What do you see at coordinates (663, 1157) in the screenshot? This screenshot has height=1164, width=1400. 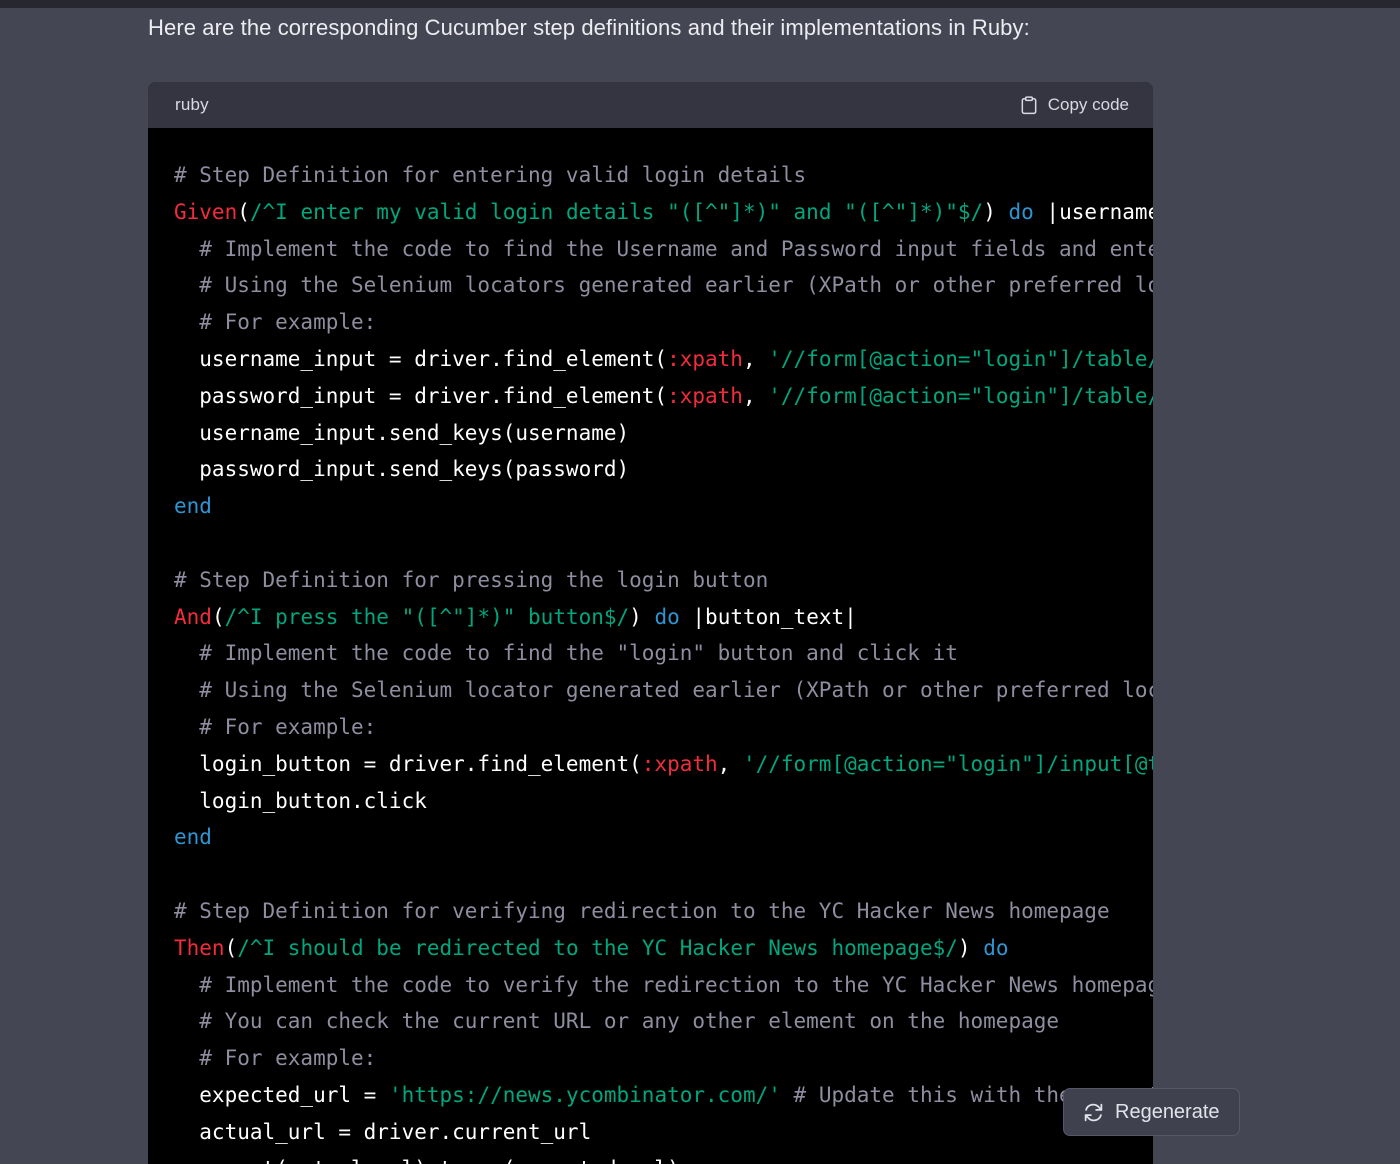 I see `code-line: expect(actual_url).to eq(expected_url)` at bounding box center [663, 1157].